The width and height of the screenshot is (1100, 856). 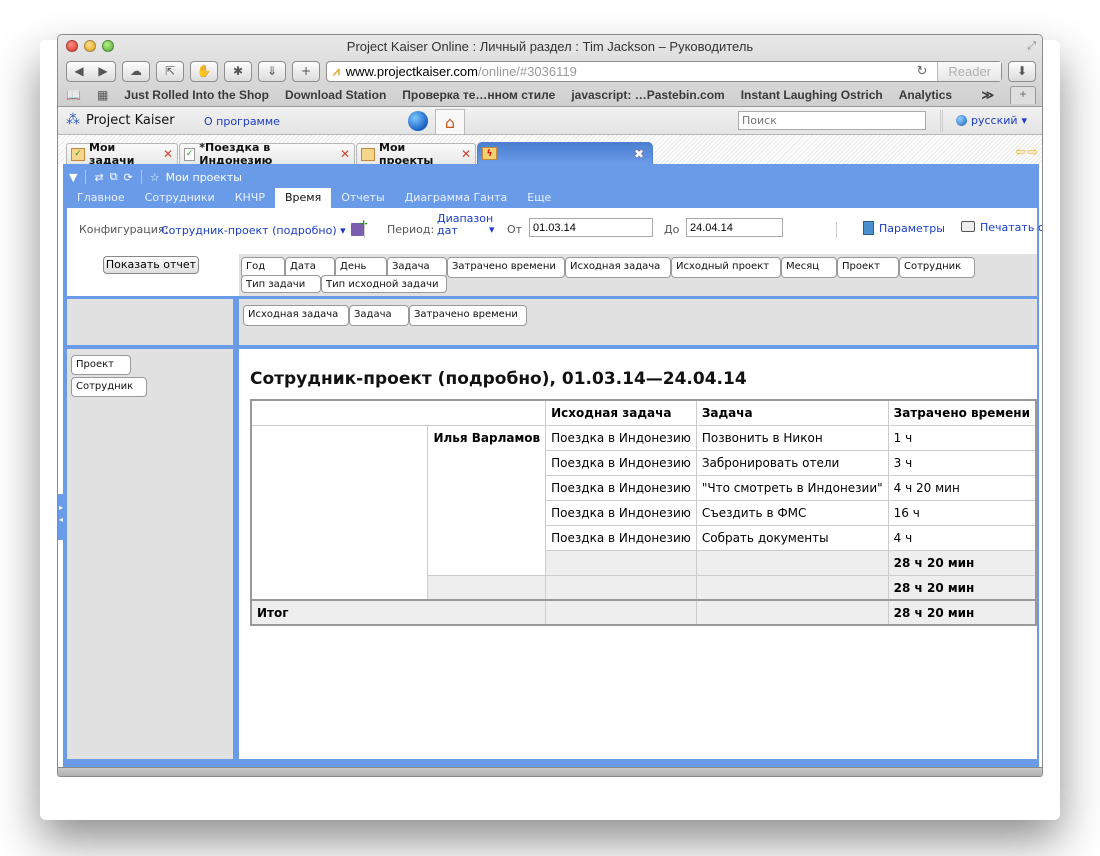 What do you see at coordinates (61, 517) in the screenshot?
I see `sidebar-collapse-handle: ▸ ◂` at bounding box center [61, 517].